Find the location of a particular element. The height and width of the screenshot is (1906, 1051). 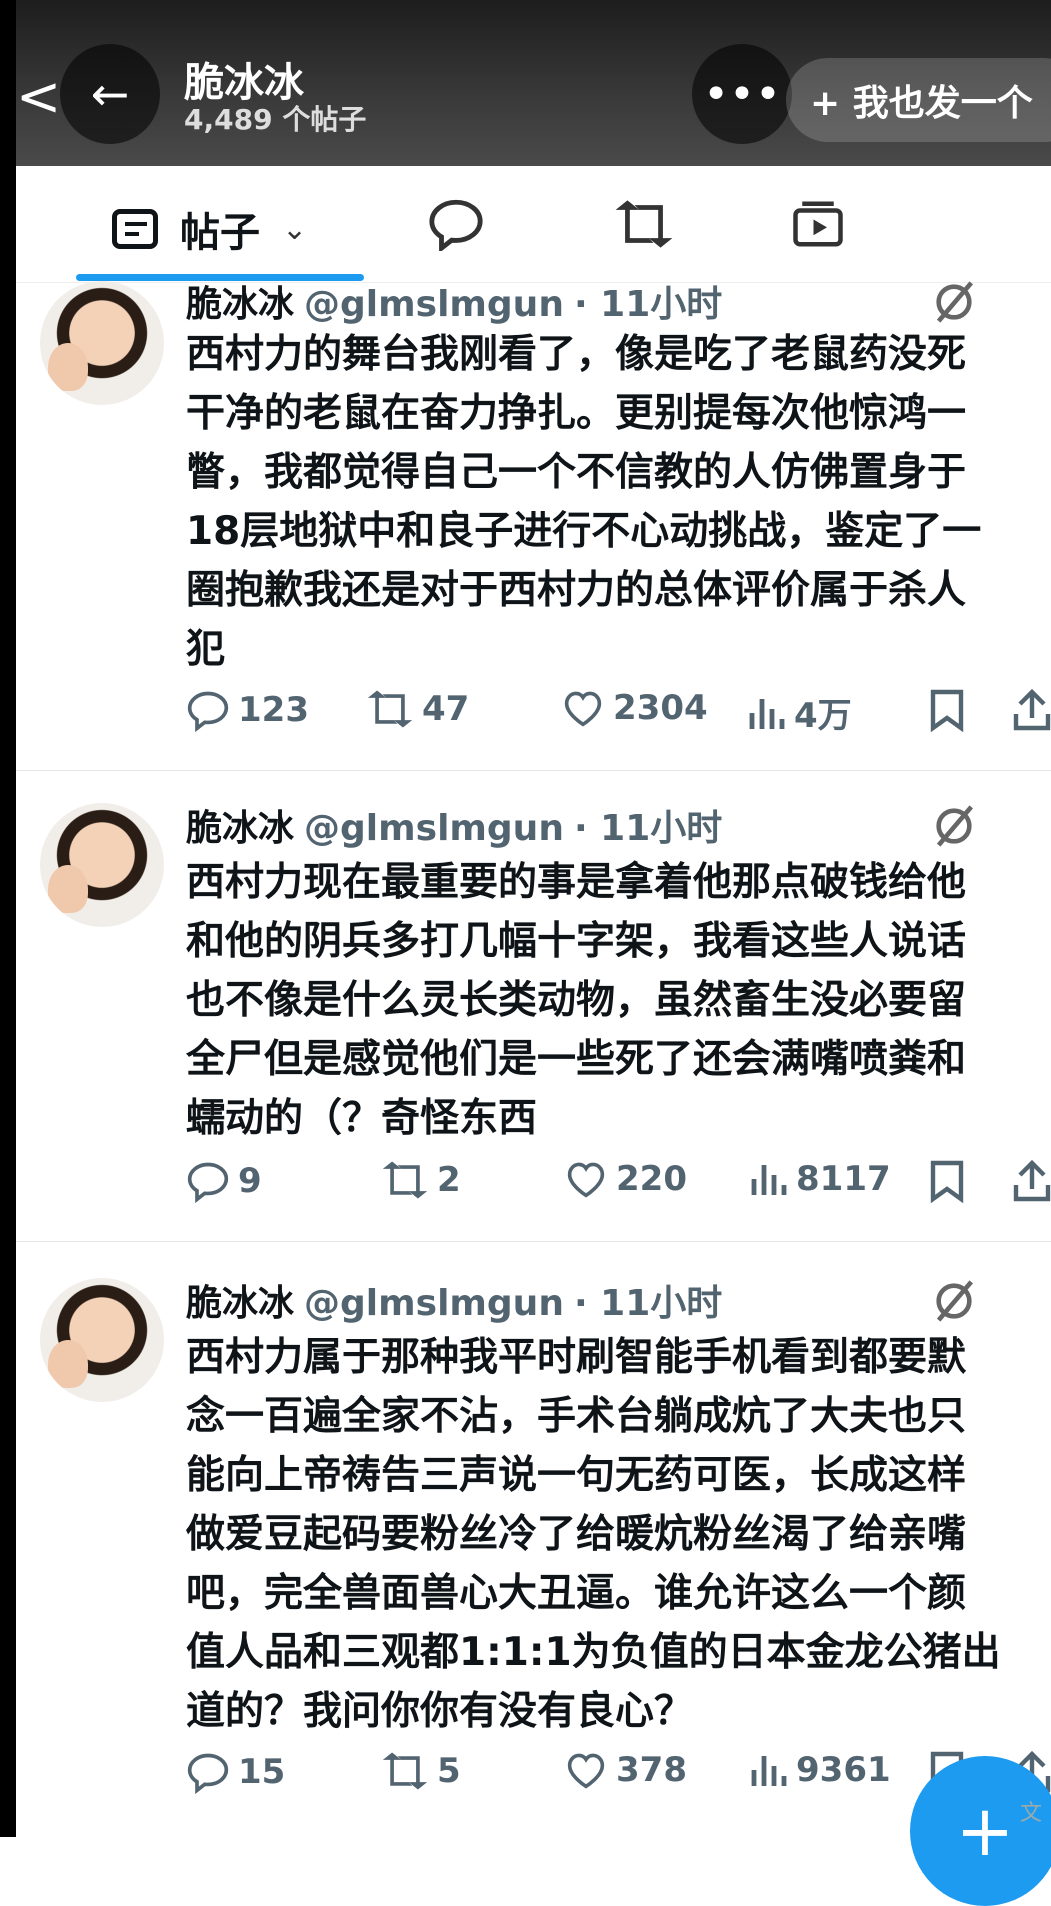

tab-reposts is located at coordinates (644, 224).